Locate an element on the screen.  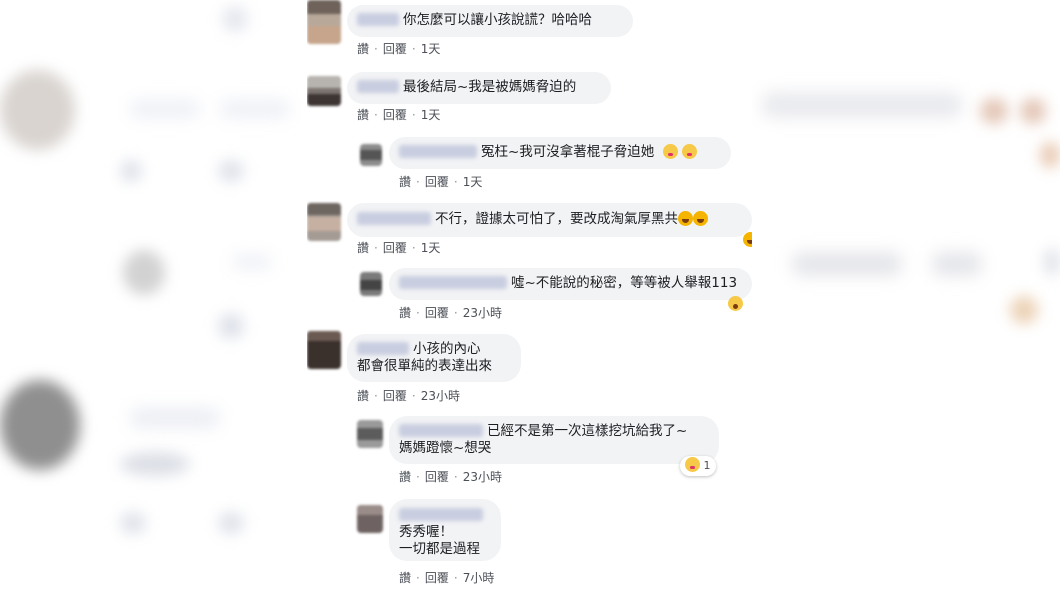
comment-time: 7小時 is located at coordinates (479, 578).